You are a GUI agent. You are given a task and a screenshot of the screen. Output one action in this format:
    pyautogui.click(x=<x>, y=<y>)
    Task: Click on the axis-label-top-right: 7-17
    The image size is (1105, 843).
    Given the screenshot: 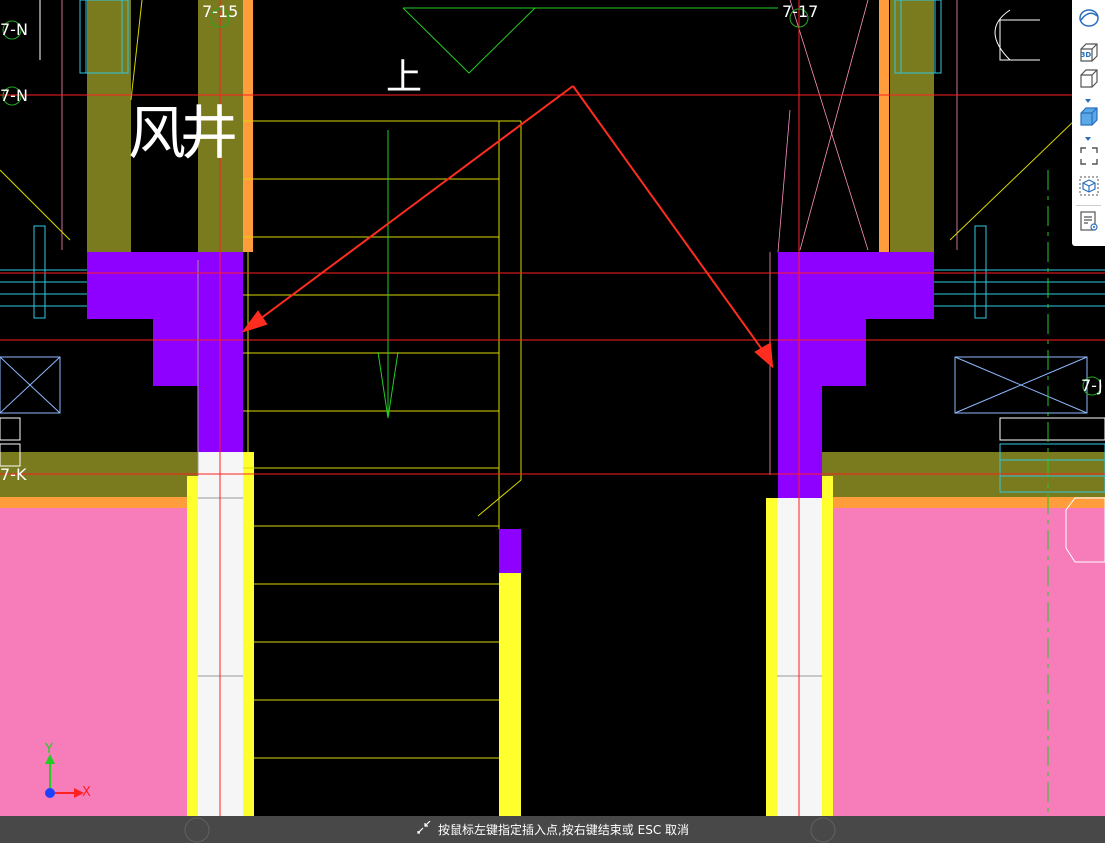 What is the action you would take?
    pyautogui.click(x=800, y=11)
    